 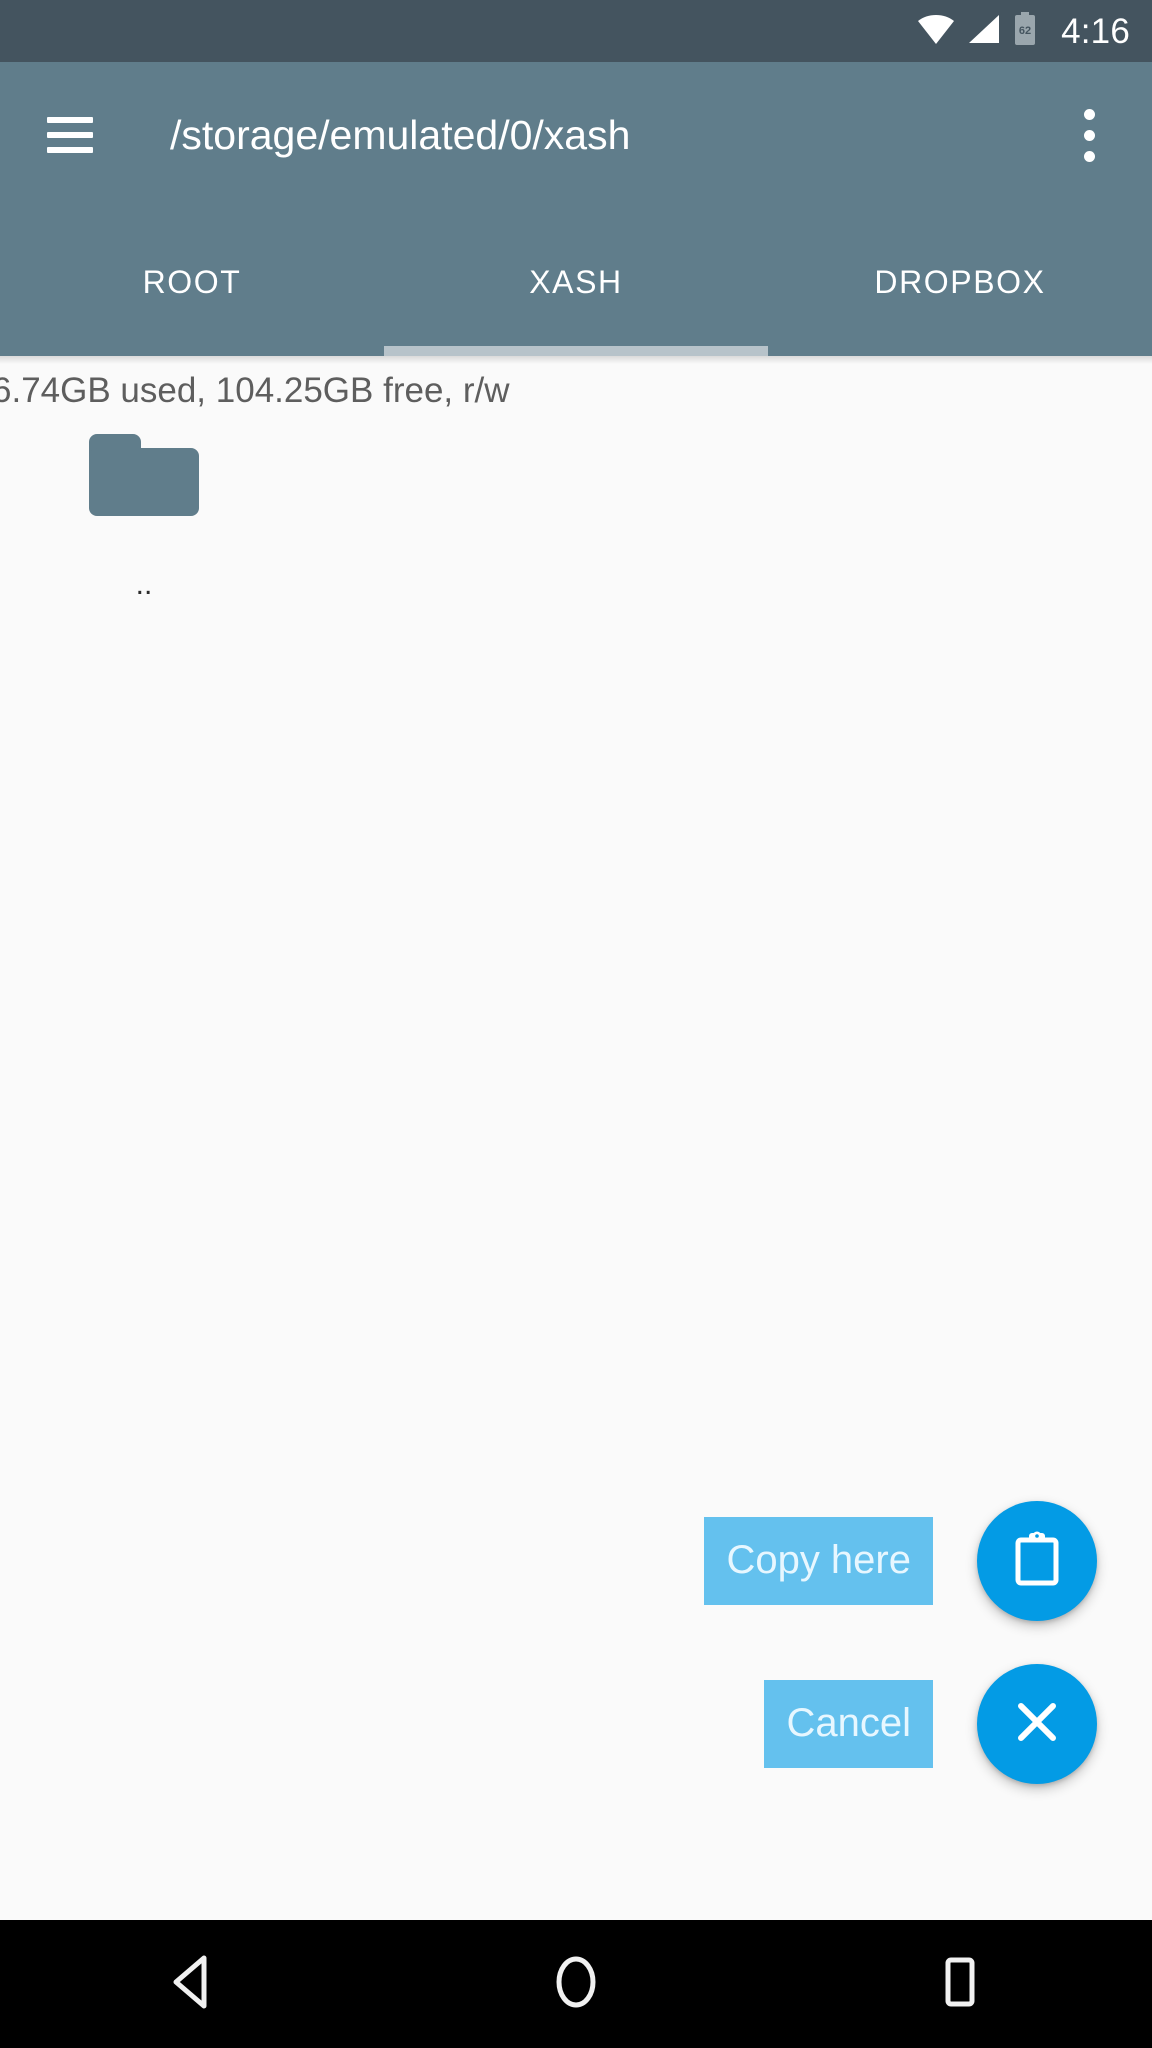 What do you see at coordinates (984, 31) in the screenshot?
I see `signal-icon` at bounding box center [984, 31].